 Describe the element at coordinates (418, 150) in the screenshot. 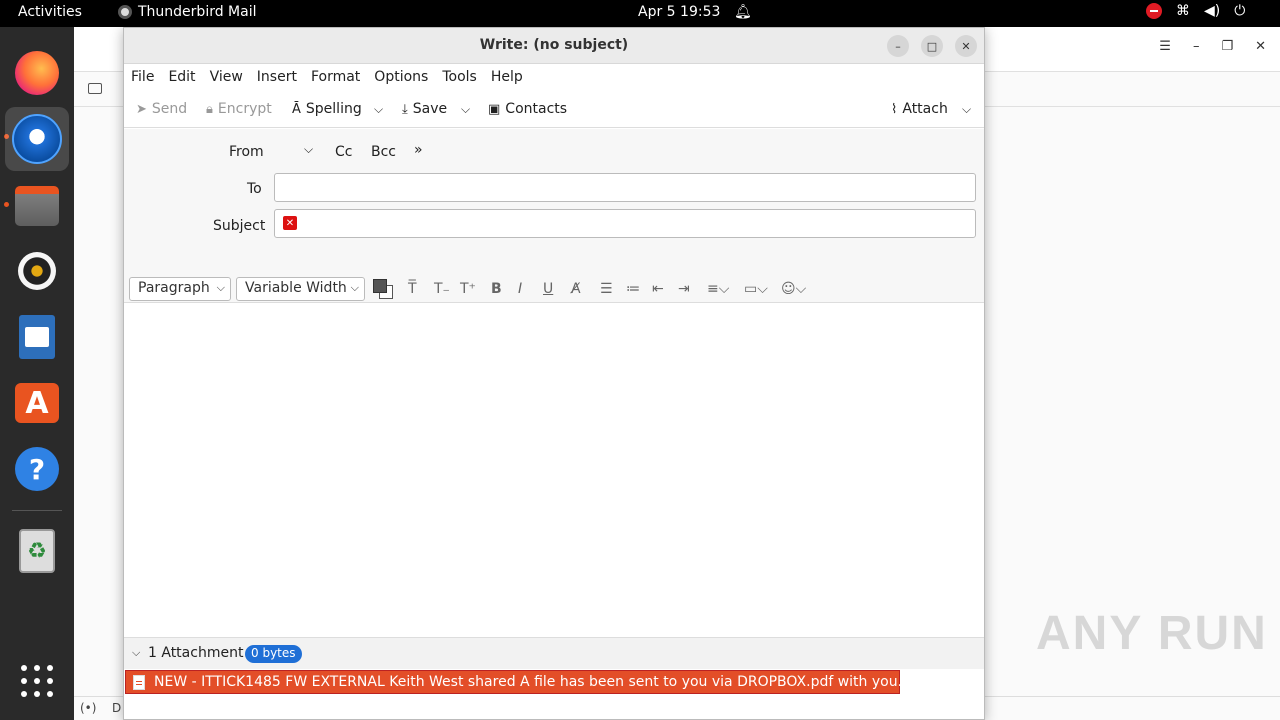

I see `more-fields-icon: »` at that location.